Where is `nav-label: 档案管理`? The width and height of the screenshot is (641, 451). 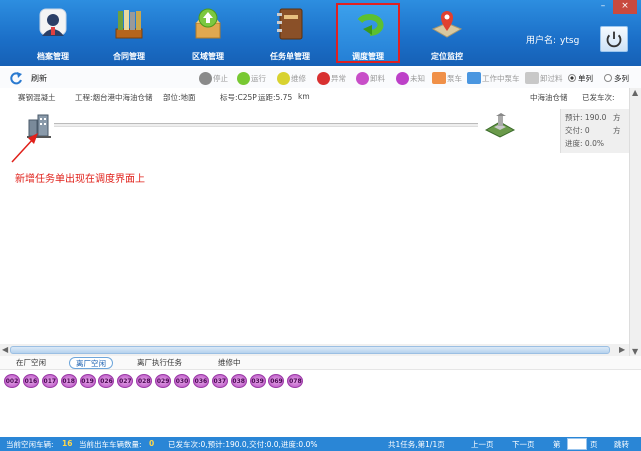
nav-label: 档案管理 is located at coordinates (53, 56).